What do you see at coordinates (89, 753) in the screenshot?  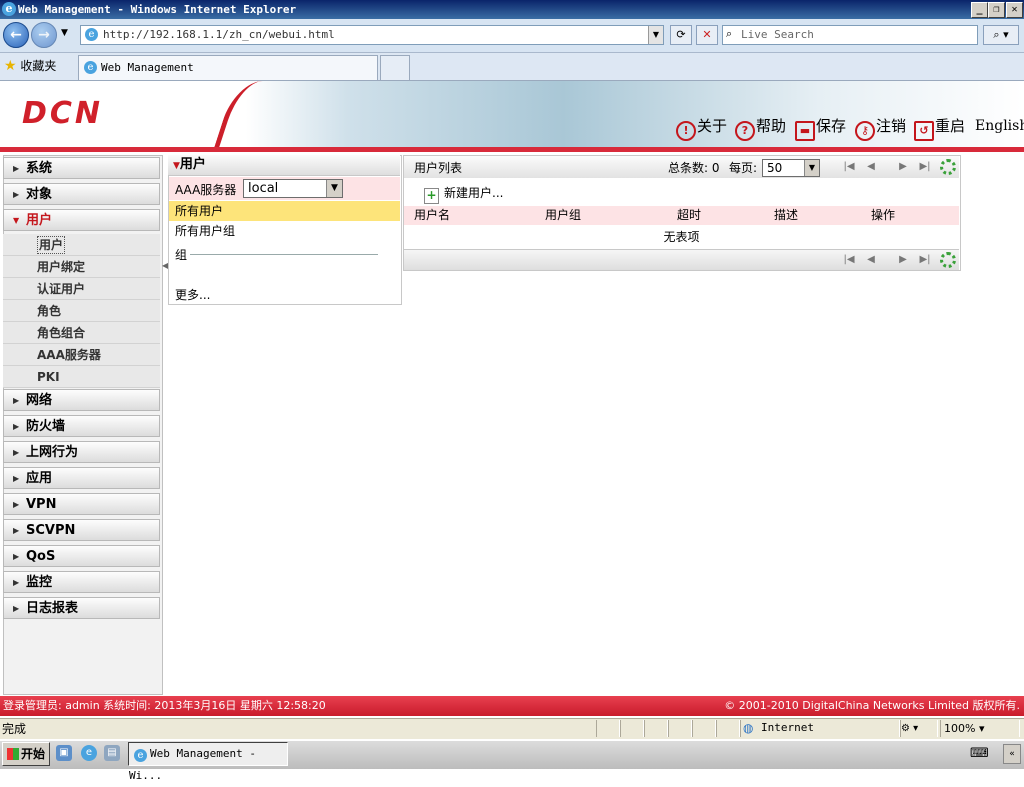 I see `quicklaunch-ie-icon: e` at bounding box center [89, 753].